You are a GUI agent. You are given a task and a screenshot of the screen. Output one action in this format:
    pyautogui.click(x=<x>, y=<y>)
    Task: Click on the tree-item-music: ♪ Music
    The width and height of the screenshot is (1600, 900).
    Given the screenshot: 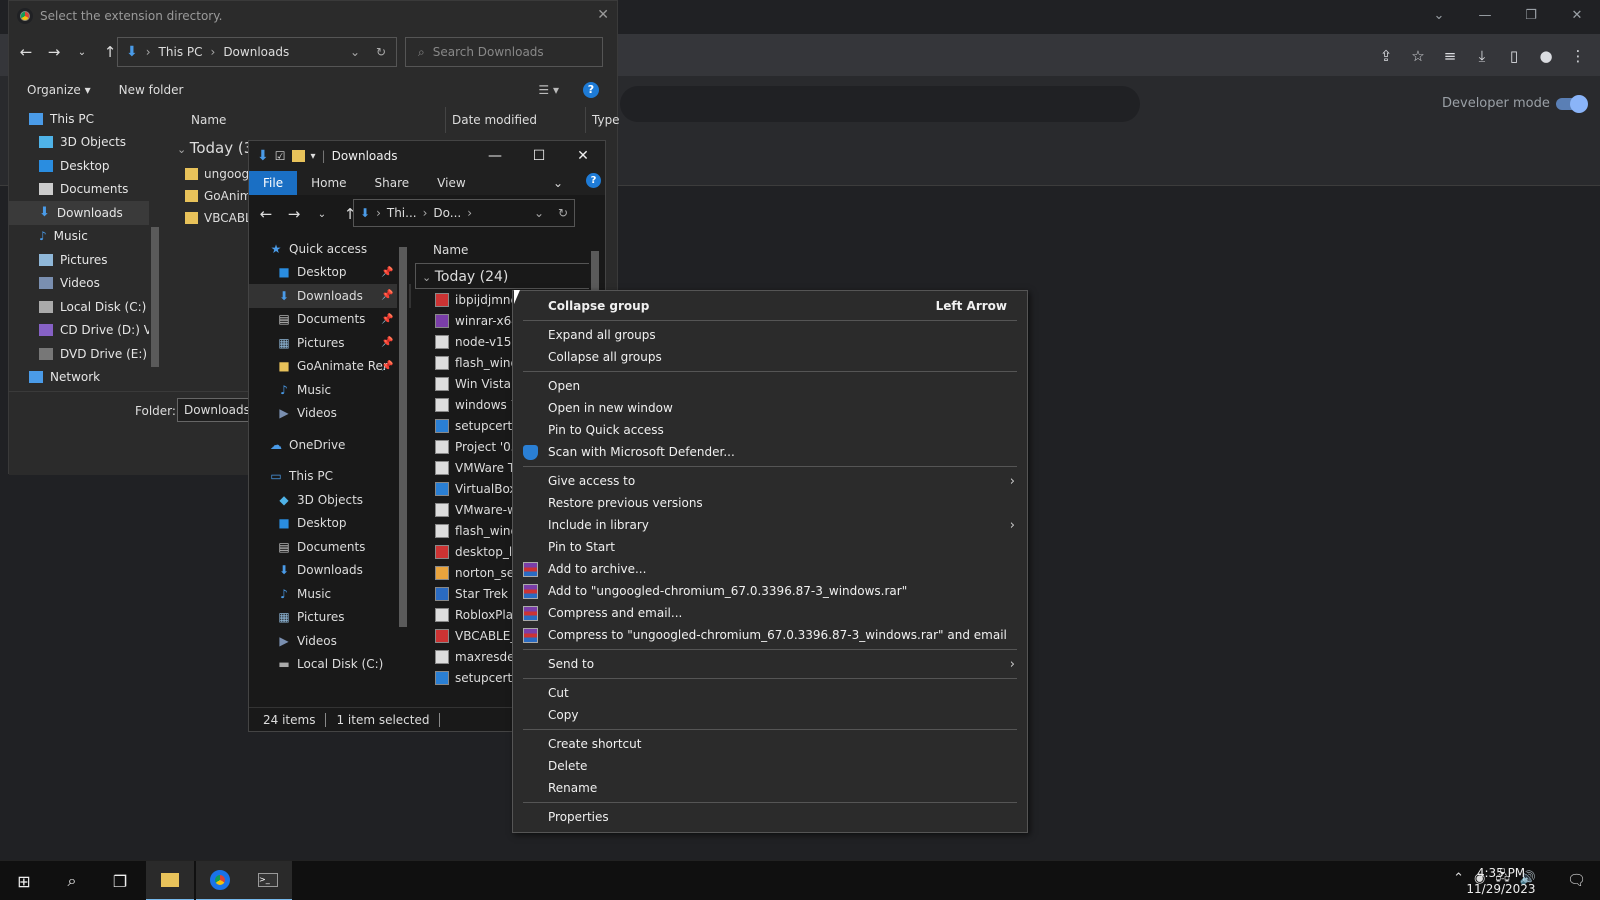 What is the action you would take?
    pyautogui.click(x=85, y=237)
    